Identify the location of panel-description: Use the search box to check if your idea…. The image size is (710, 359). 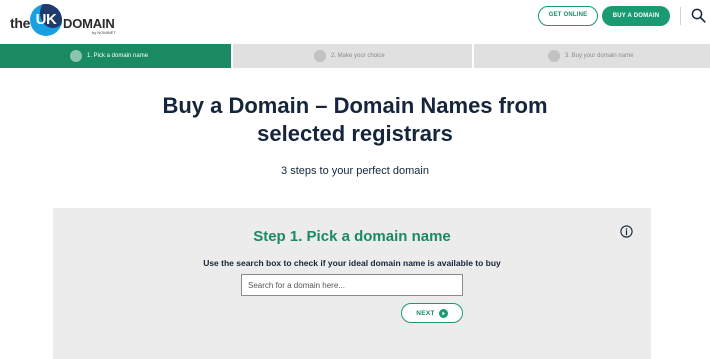
(352, 263).